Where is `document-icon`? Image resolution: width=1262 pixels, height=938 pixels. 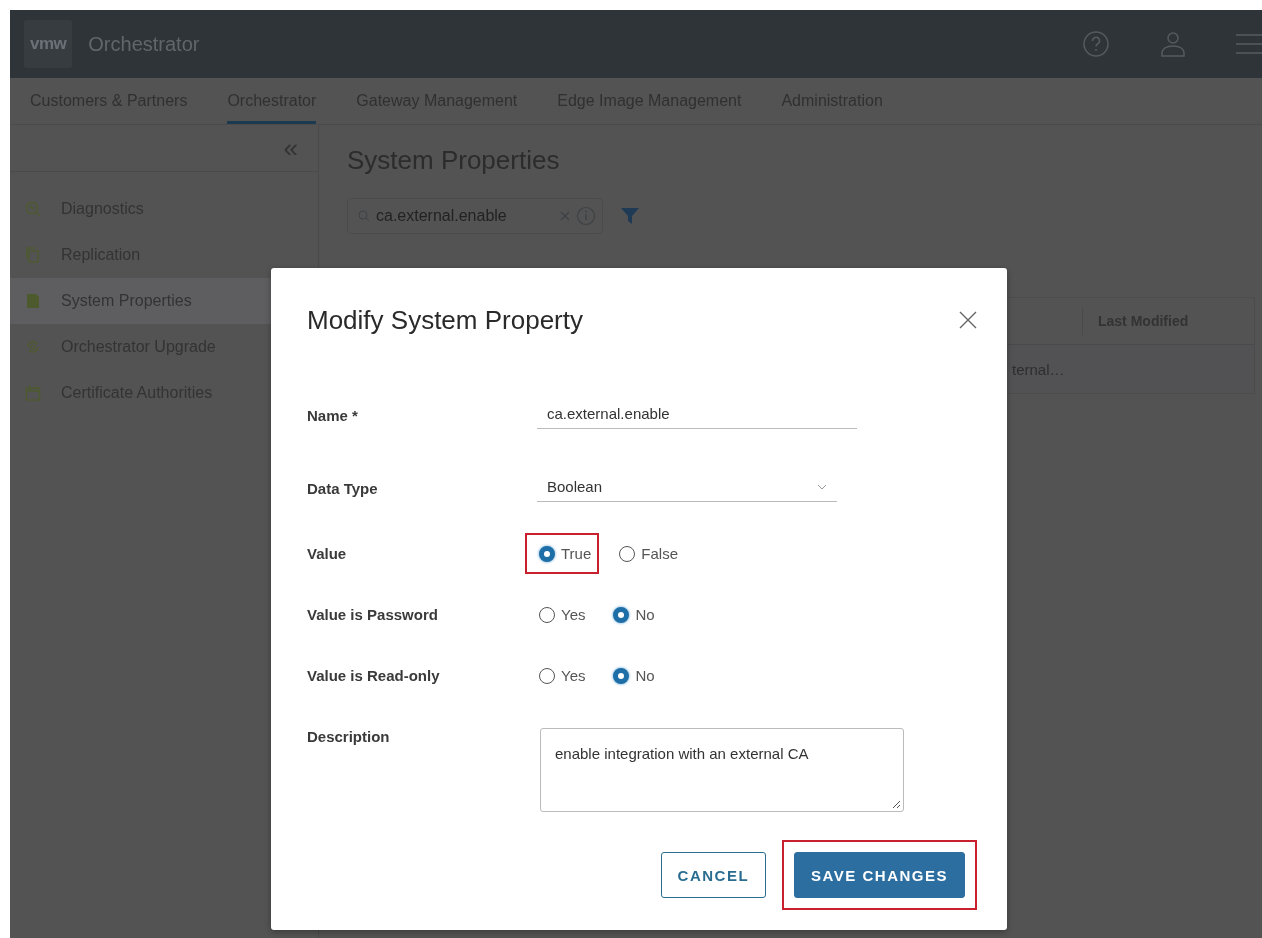 document-icon is located at coordinates (33, 301).